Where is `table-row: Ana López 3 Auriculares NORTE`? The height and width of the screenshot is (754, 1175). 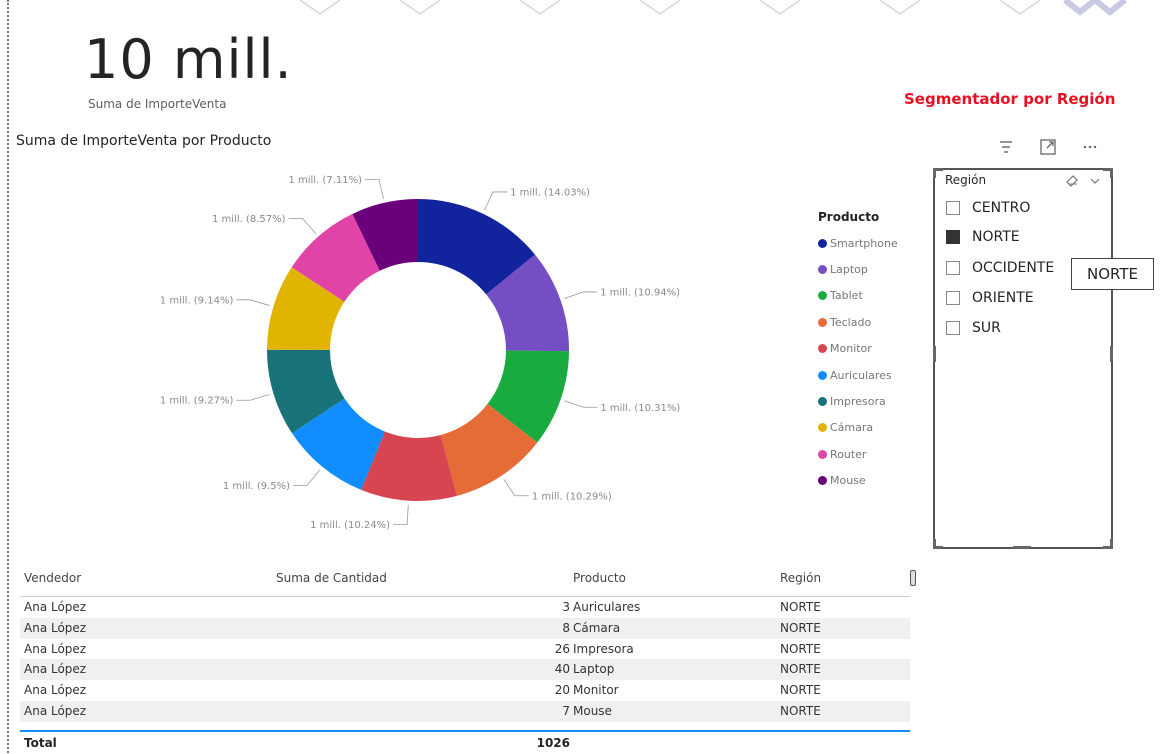 table-row: Ana López 3 Auriculares NORTE is located at coordinates (465, 607).